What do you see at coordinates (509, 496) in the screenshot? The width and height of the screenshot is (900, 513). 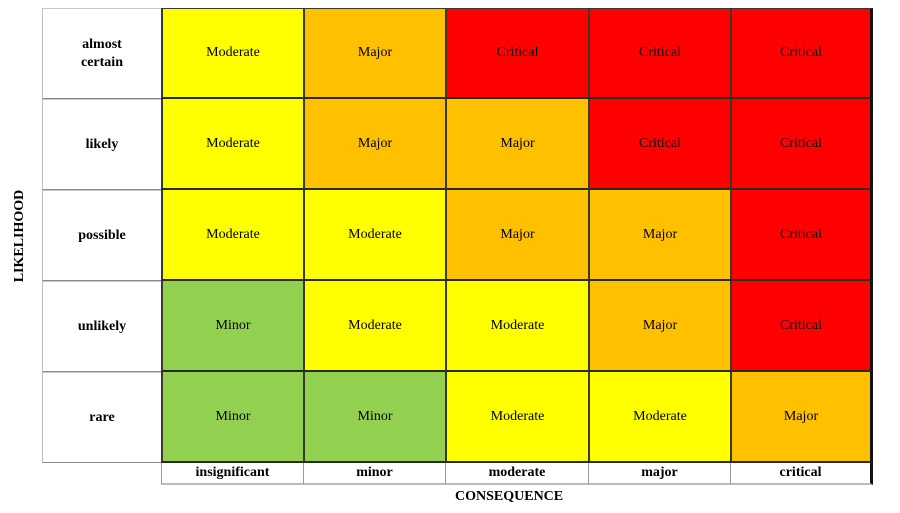 I see `consequence-axis-label: CONSEQUENCE` at bounding box center [509, 496].